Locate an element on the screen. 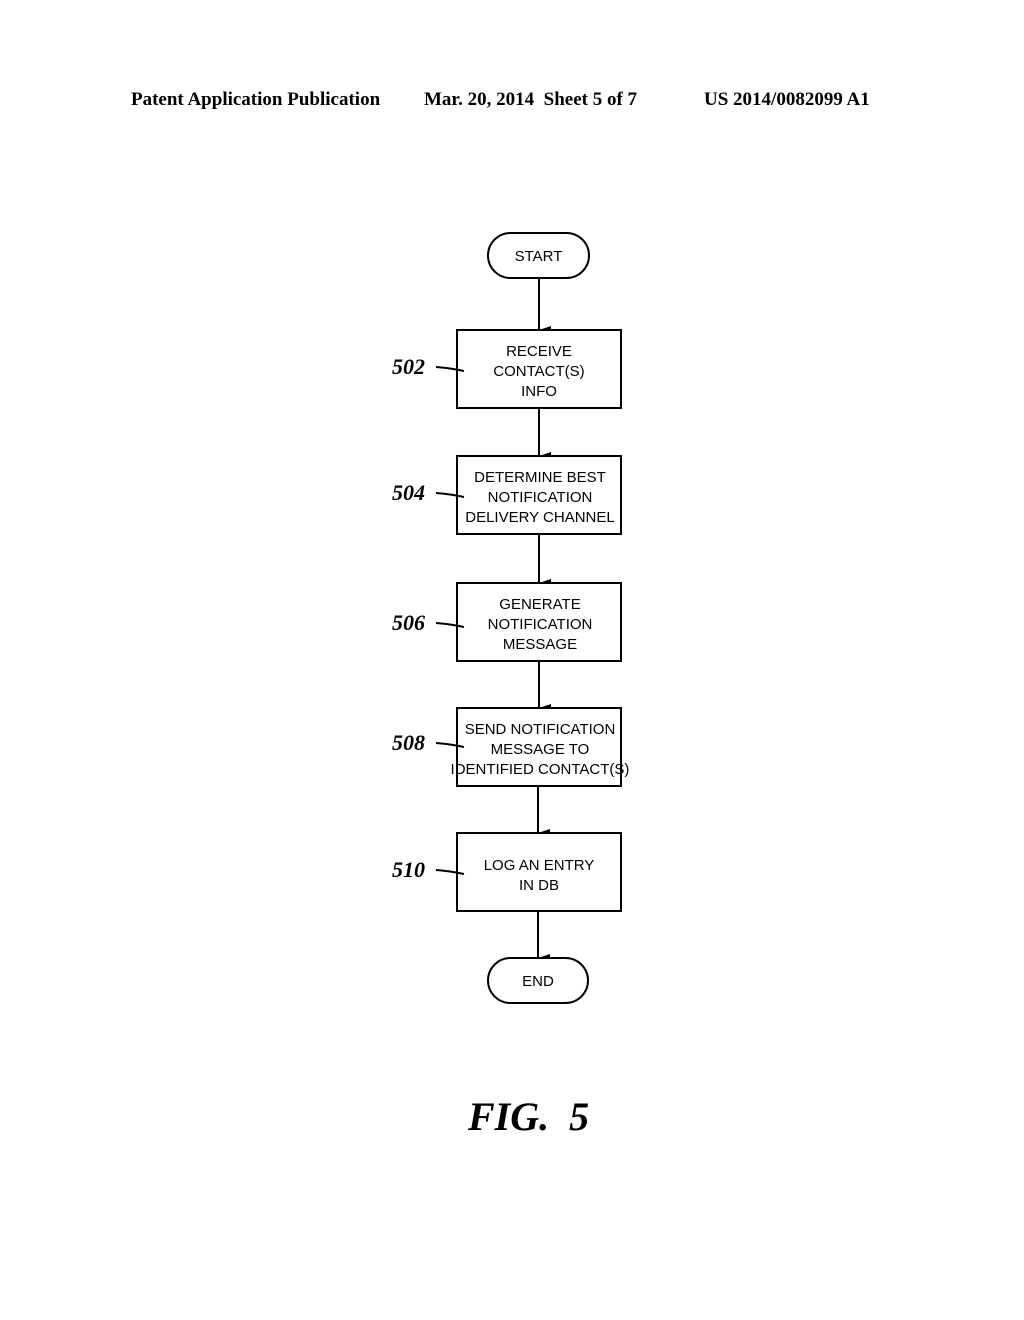 This screenshot has height=1320, width=1024. step-504-line-3: DELIVERY CHANNEL is located at coordinates (540, 517).